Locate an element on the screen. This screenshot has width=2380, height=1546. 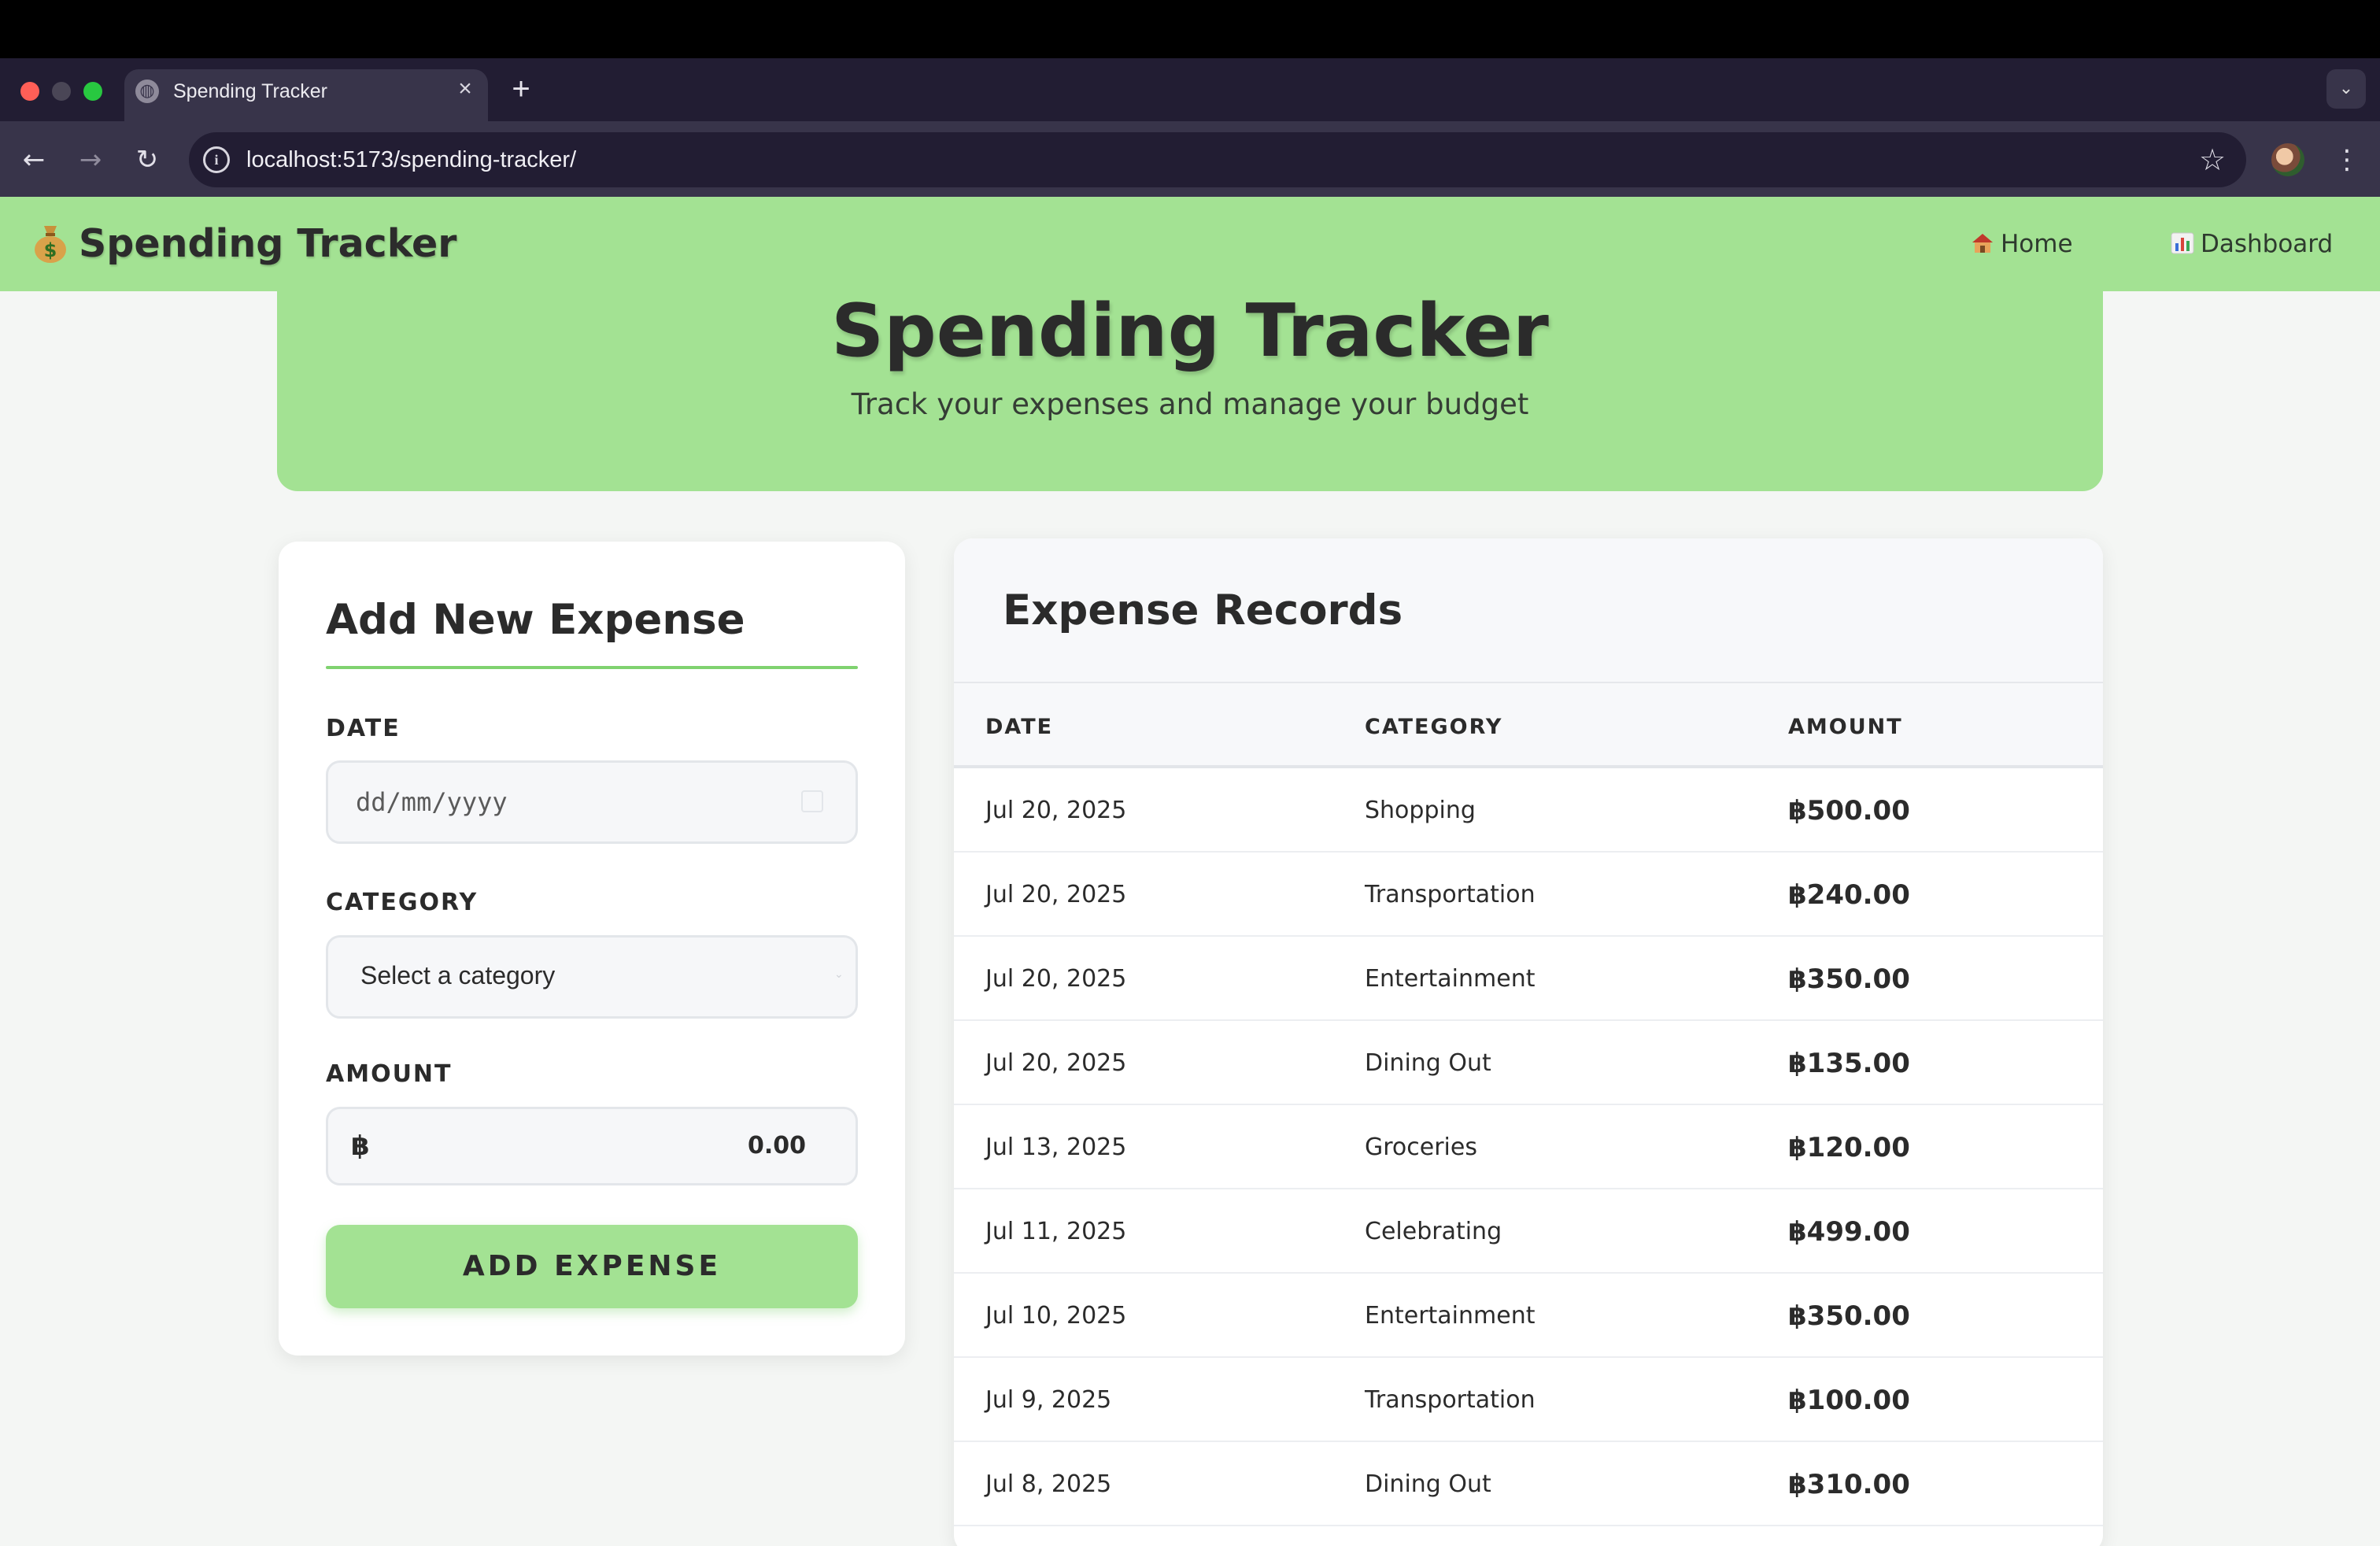
row-amount: ฿120.00 is located at coordinates (1849, 1147).